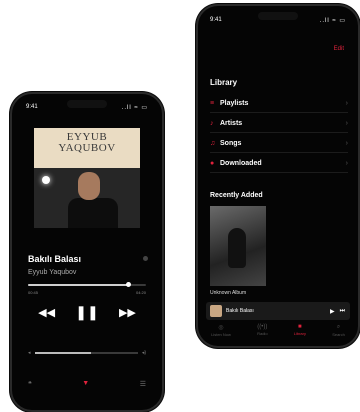  I want to click on tab-radio: ((•)) Radio, so click(262, 330).